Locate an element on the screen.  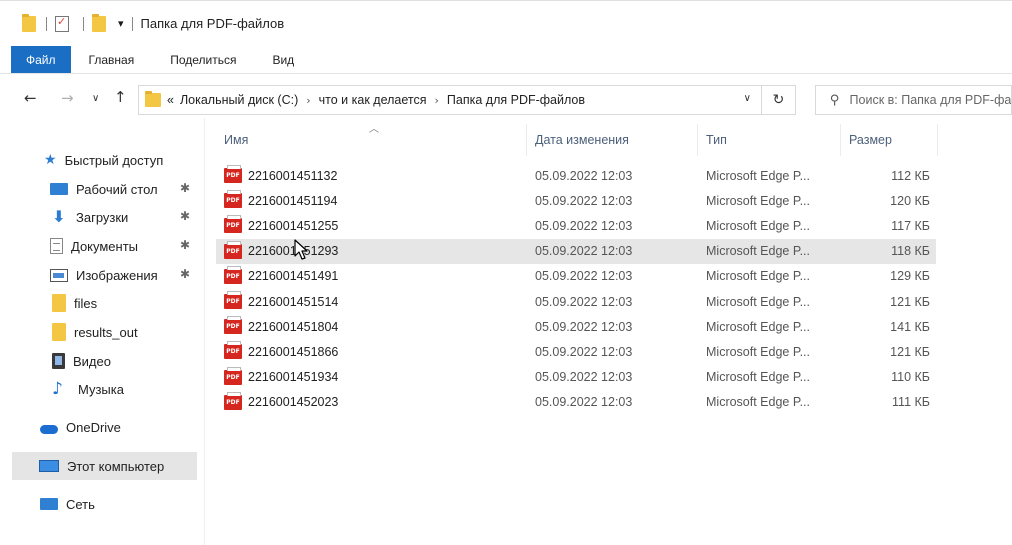
refresh-button: ↻ is located at coordinates (779, 100).